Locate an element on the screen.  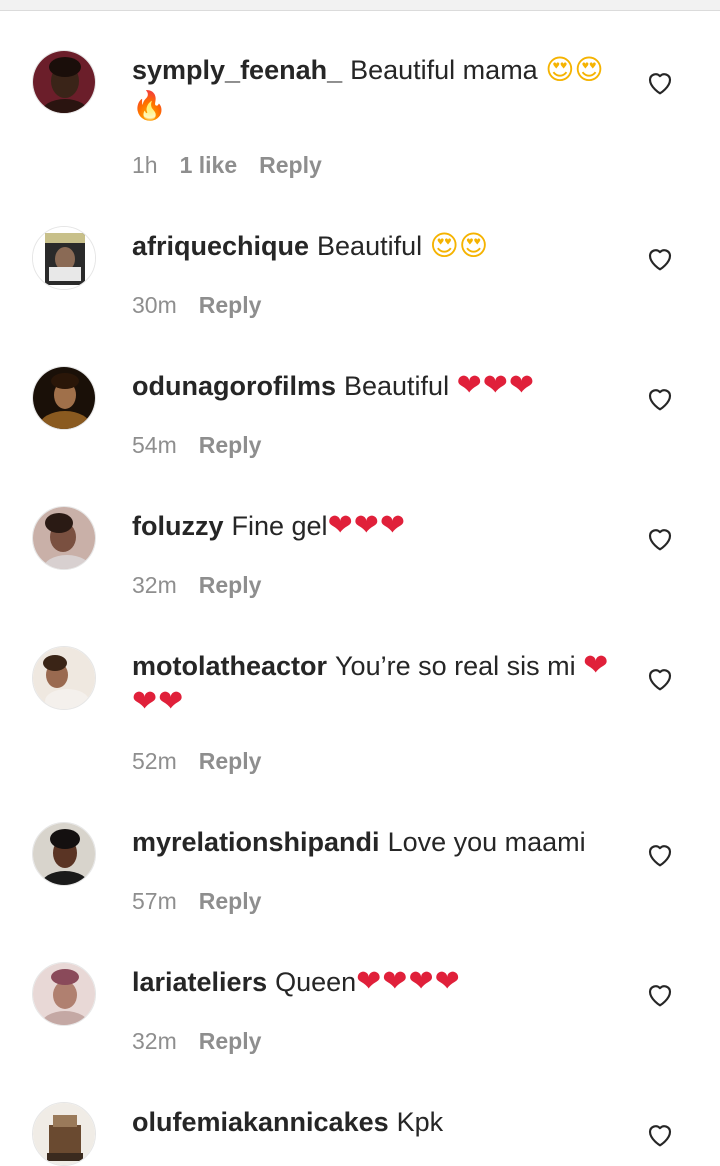
comment-time: 54m is located at coordinates (154, 445).